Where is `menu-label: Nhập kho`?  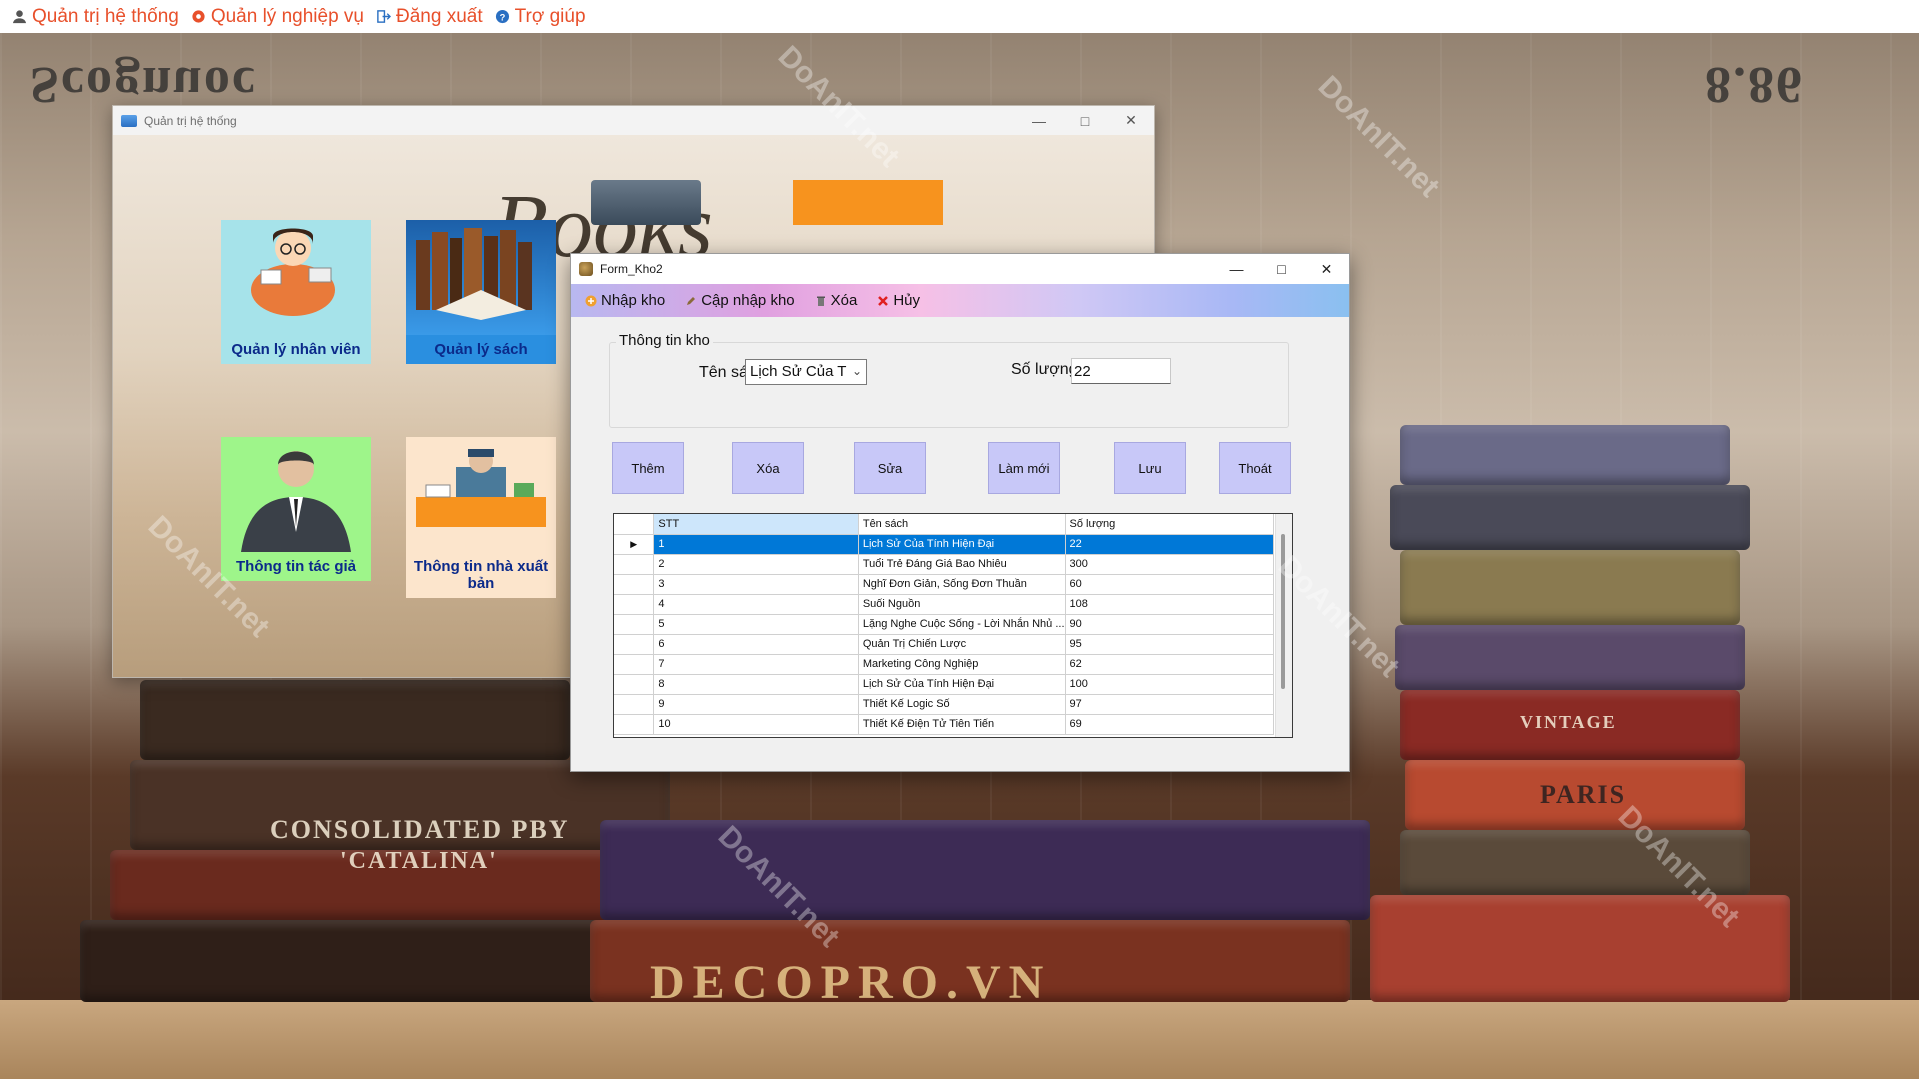
menu-label: Nhập kho is located at coordinates (633, 300).